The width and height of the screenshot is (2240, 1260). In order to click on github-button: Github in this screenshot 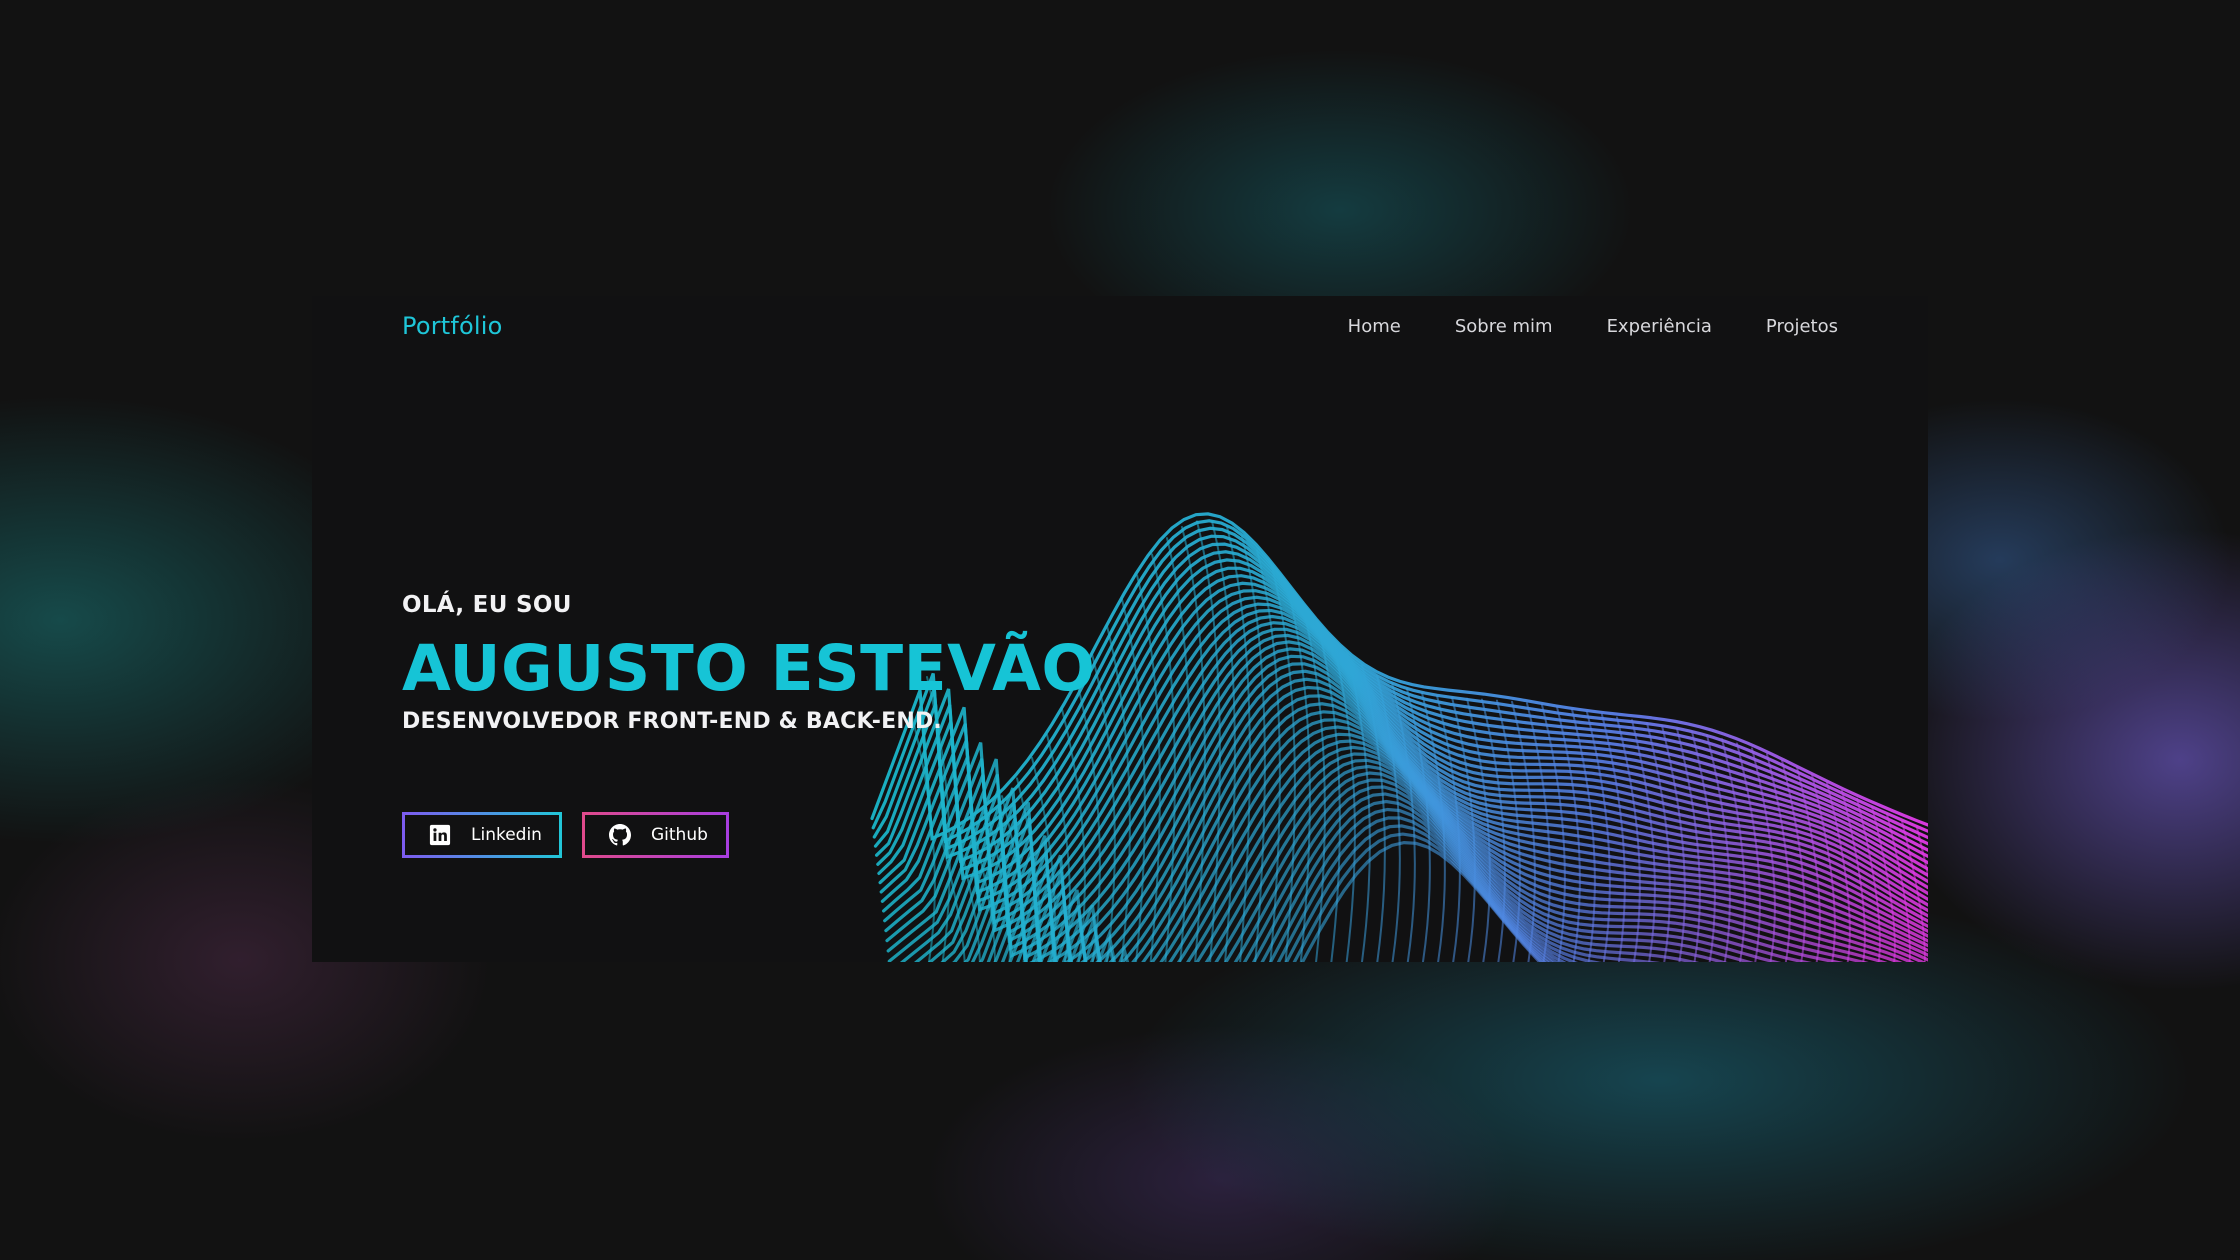, I will do `click(655, 835)`.